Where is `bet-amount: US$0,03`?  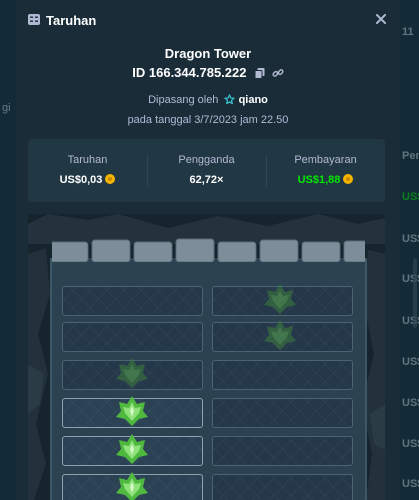 bet-amount: US$0,03 is located at coordinates (81, 180).